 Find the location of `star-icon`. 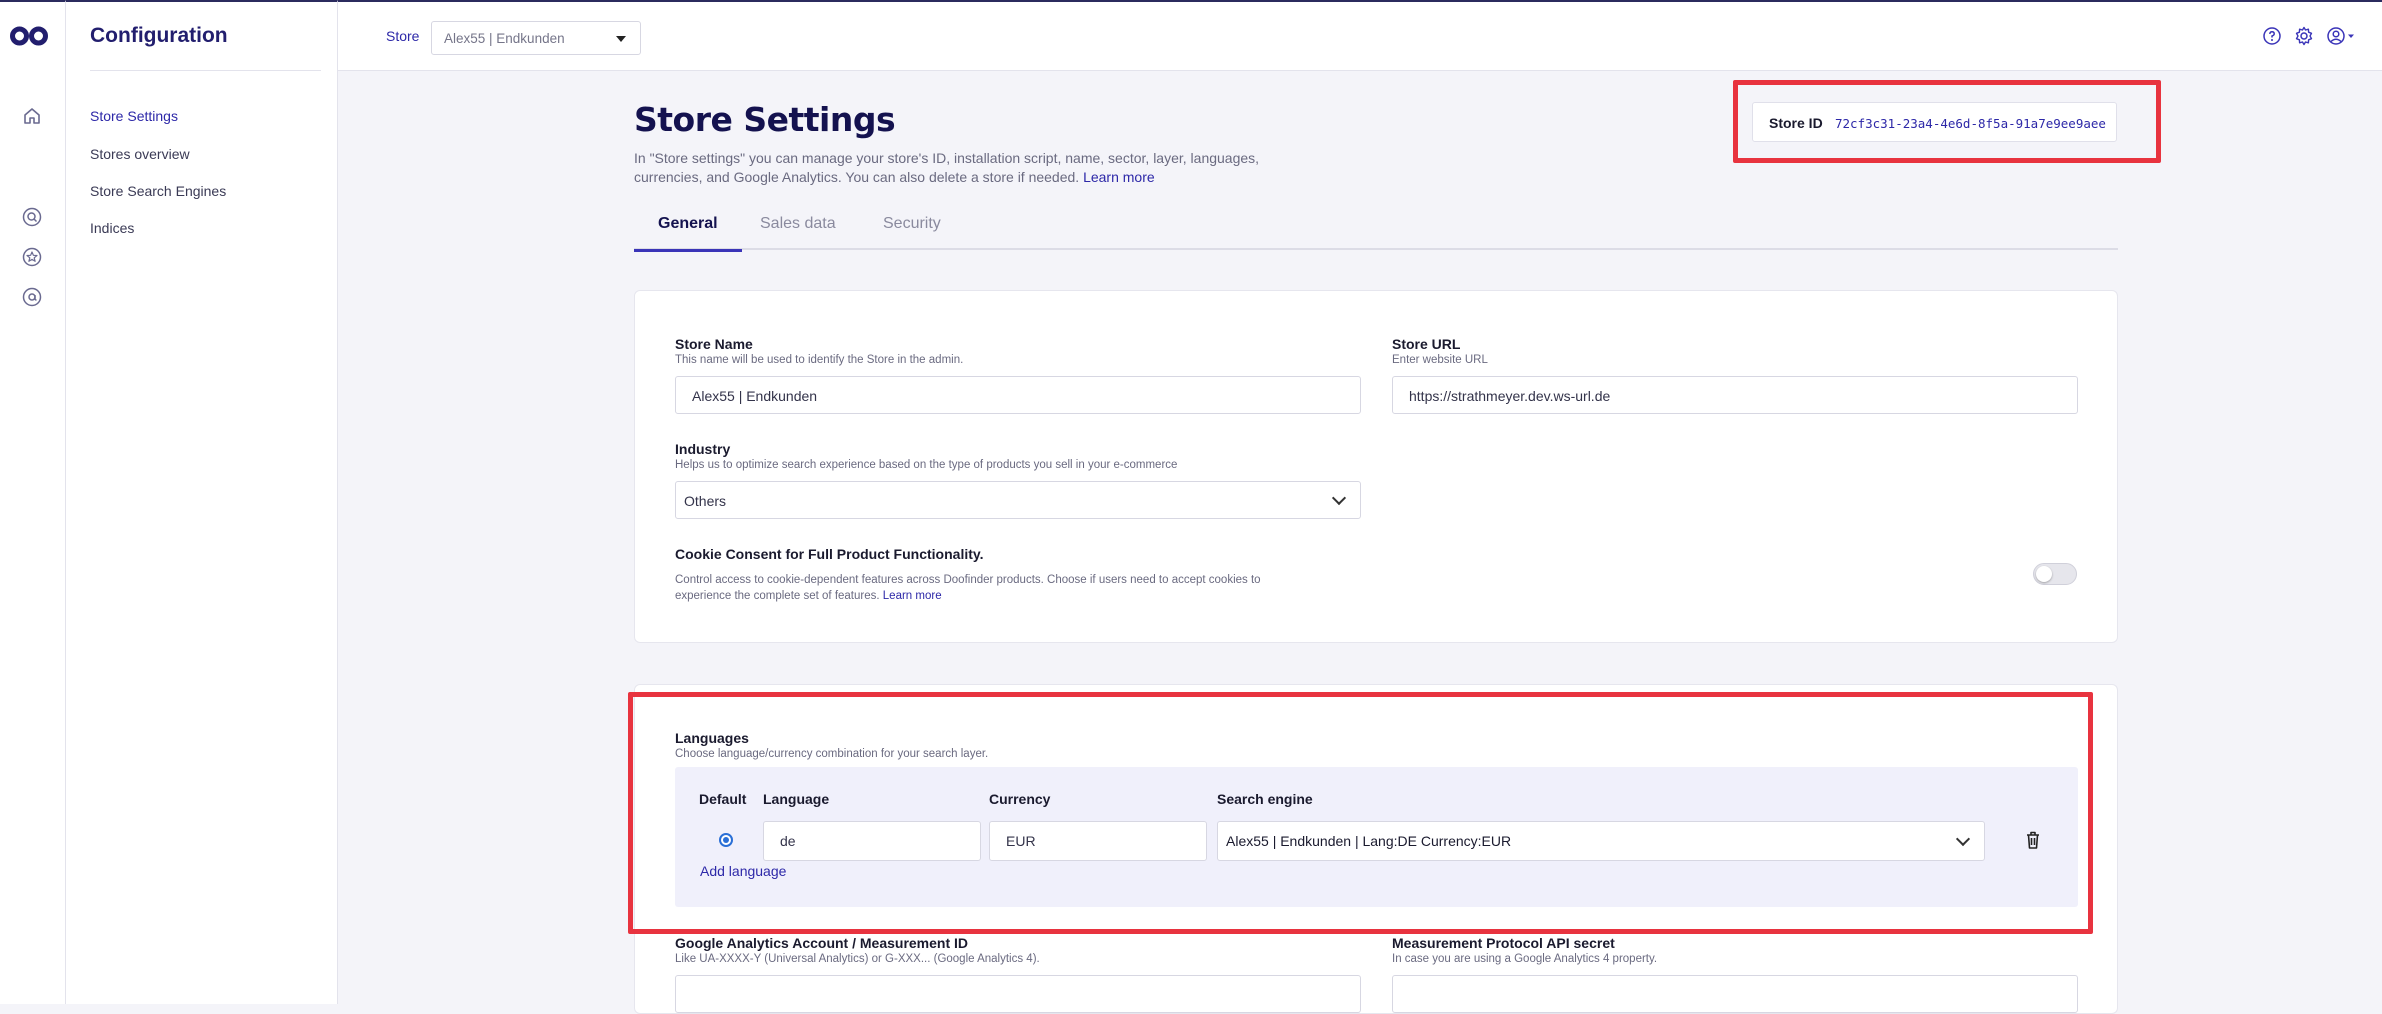

star-icon is located at coordinates (32, 257).